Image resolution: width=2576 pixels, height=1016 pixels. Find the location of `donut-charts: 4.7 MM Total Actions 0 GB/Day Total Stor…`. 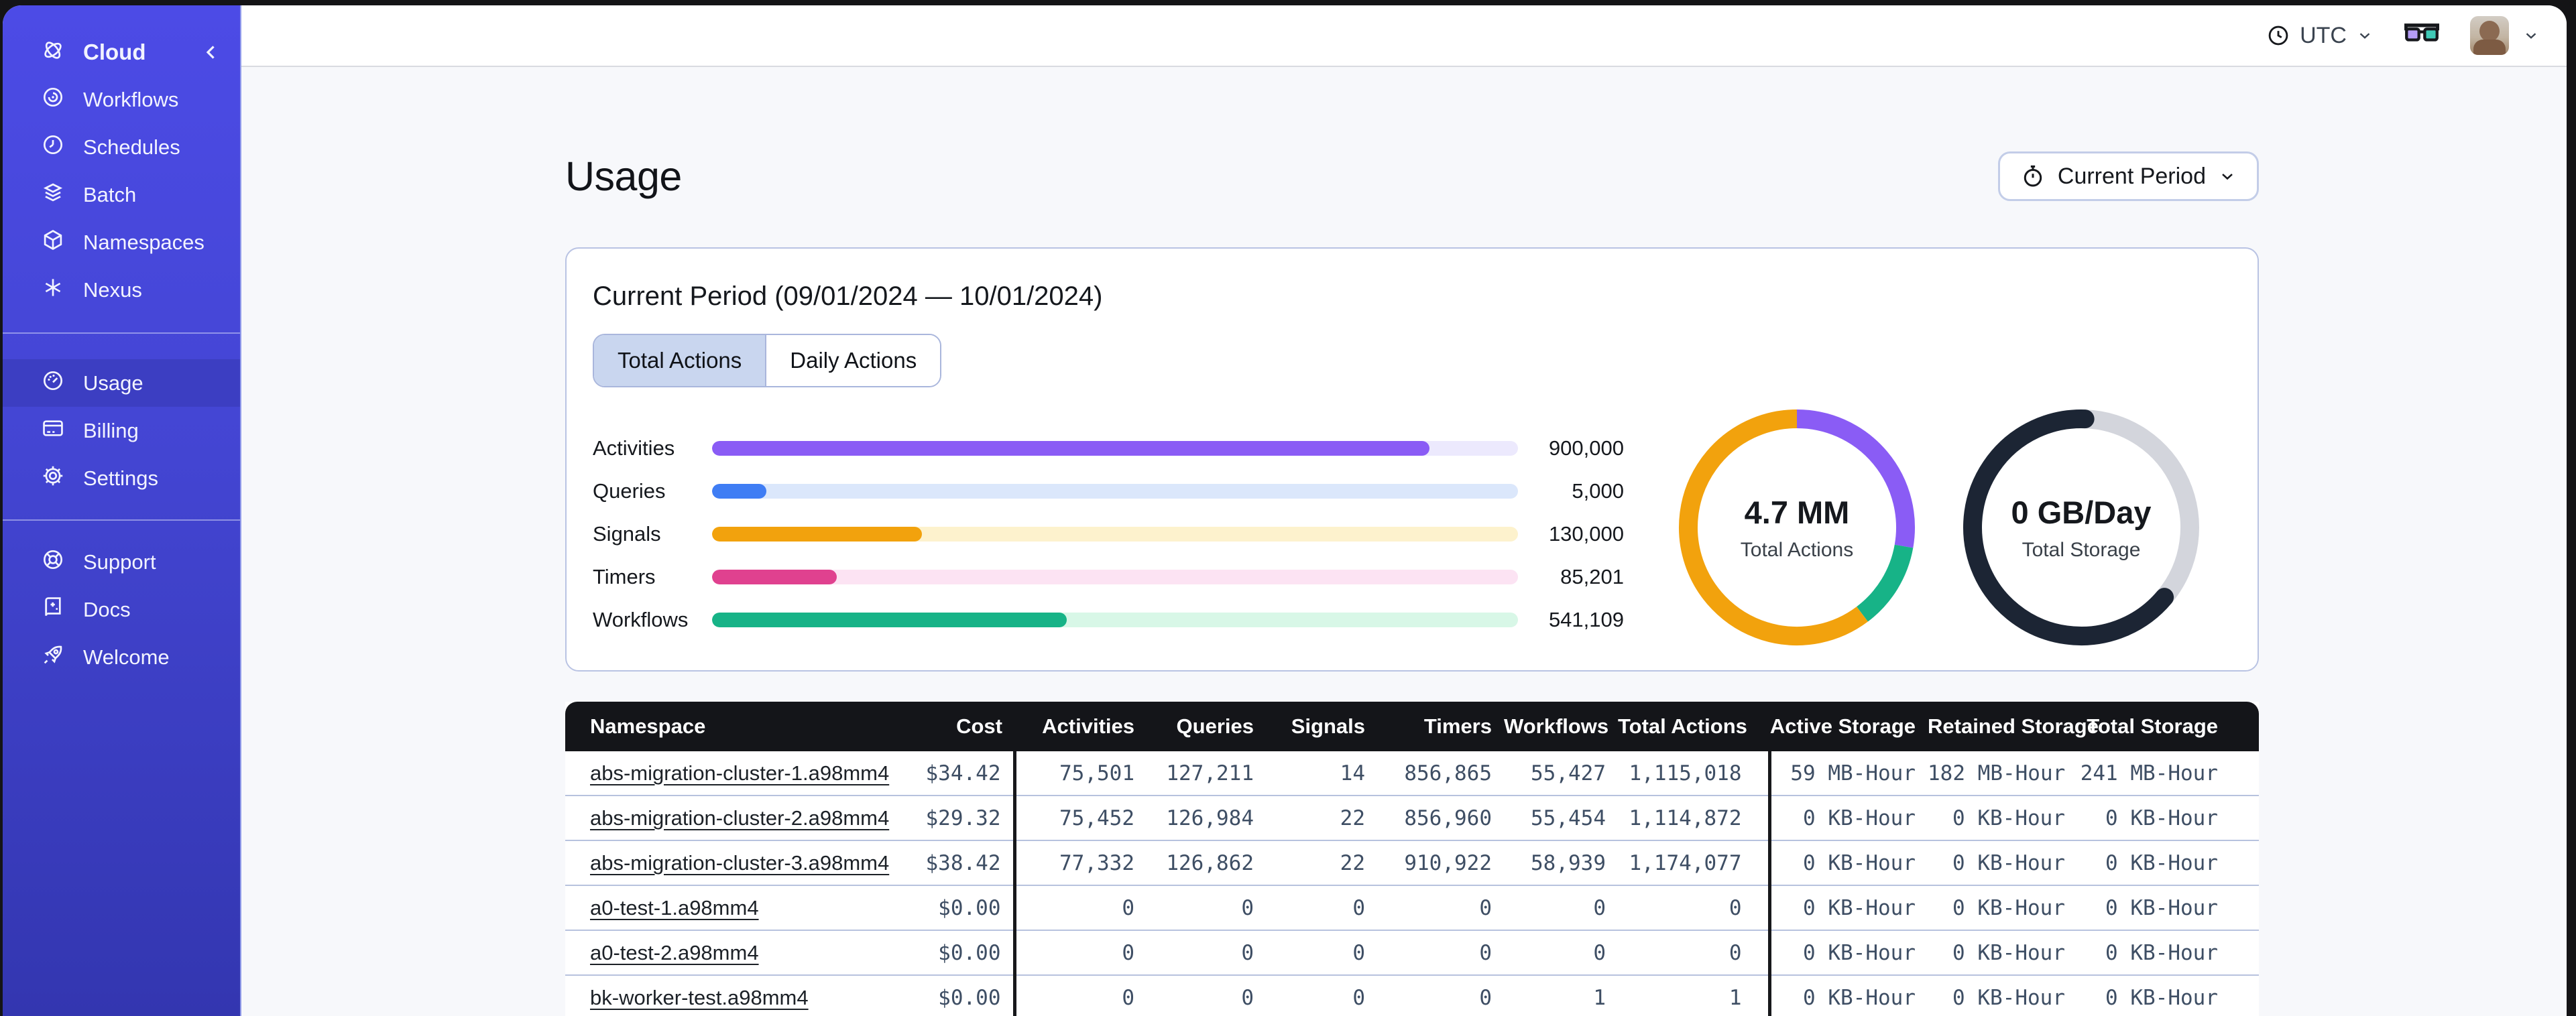

donut-charts: 4.7 MM Total Actions 0 GB/Day Total Stor… is located at coordinates (1939, 527).